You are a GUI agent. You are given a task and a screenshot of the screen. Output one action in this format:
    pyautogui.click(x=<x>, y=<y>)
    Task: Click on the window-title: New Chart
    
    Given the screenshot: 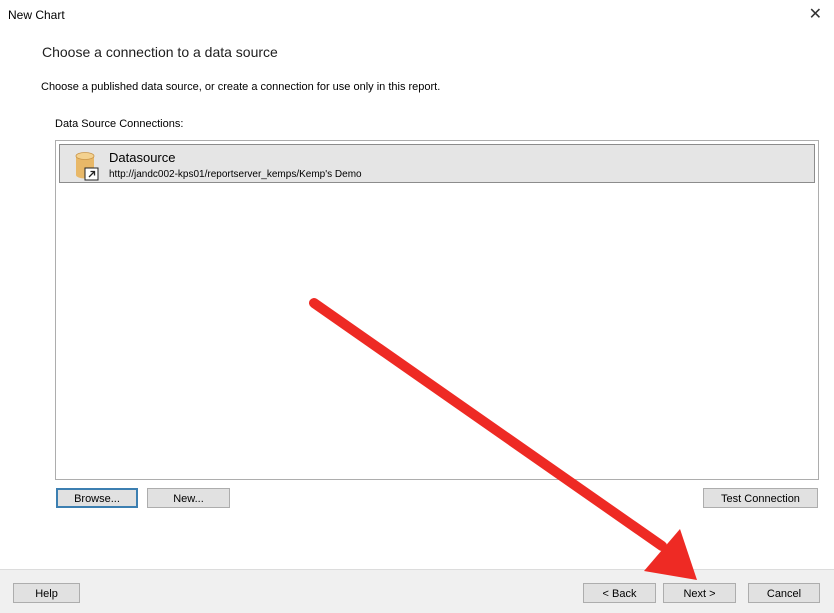 What is the action you would take?
    pyautogui.click(x=36, y=15)
    